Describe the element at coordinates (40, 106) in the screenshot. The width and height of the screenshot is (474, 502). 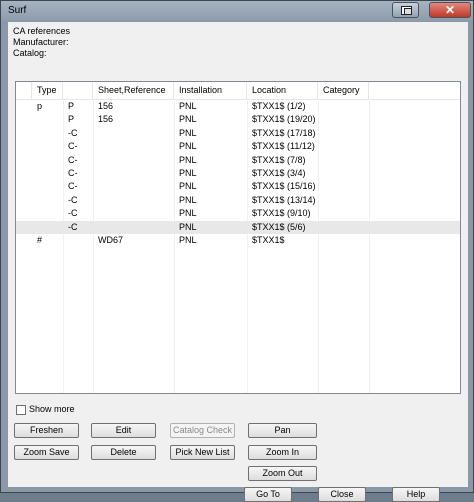
I see `table-cell: p` at that location.